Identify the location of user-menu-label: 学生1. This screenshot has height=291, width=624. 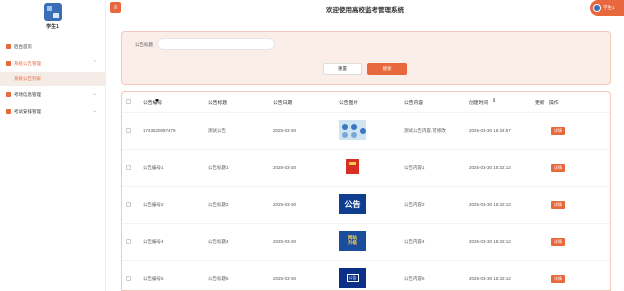
(609, 7).